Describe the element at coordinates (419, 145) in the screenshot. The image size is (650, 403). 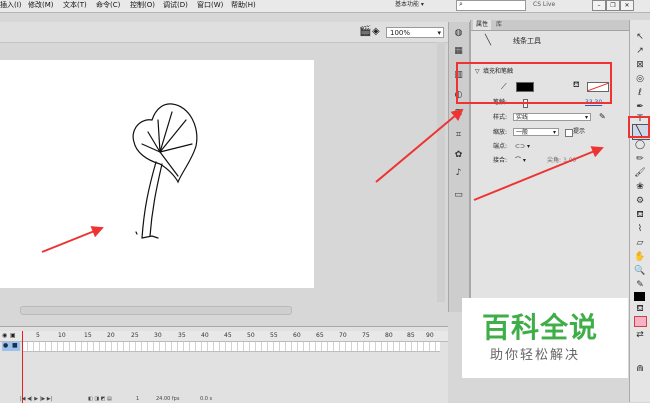
I see `arrow-to-stroke-section` at that location.